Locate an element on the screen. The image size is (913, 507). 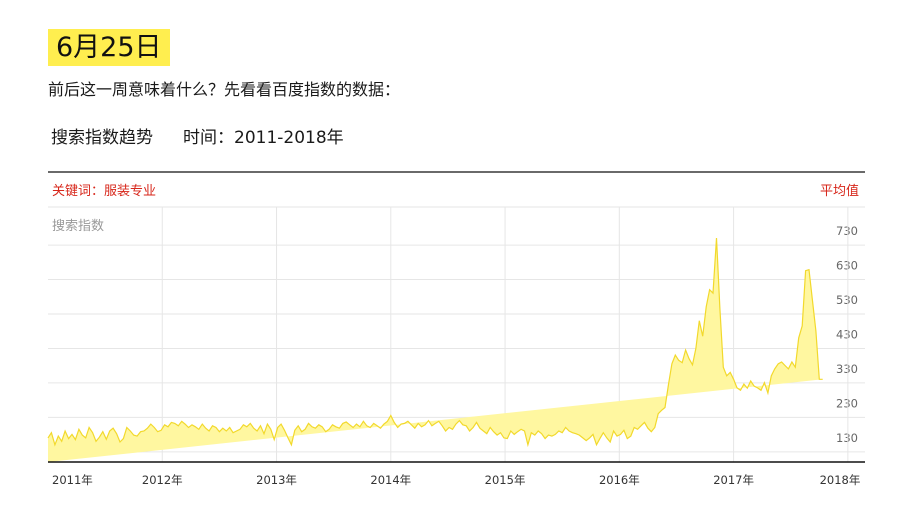
chart-y-tick-label: 330 is located at coordinates (847, 369).